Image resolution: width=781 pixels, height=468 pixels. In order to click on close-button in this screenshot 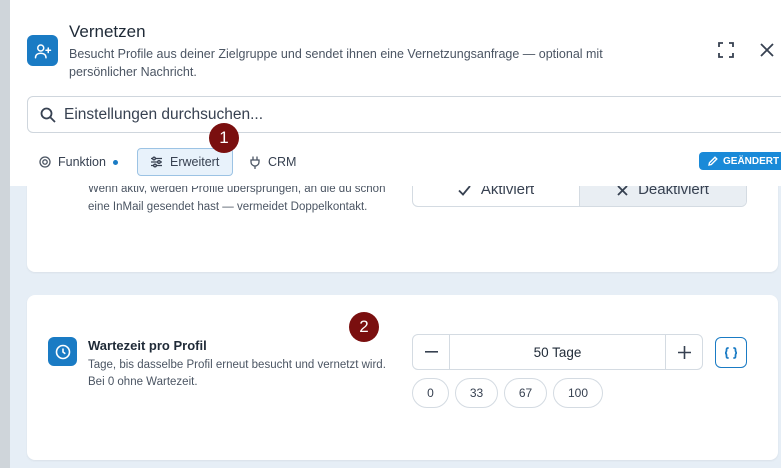, I will do `click(767, 50)`.